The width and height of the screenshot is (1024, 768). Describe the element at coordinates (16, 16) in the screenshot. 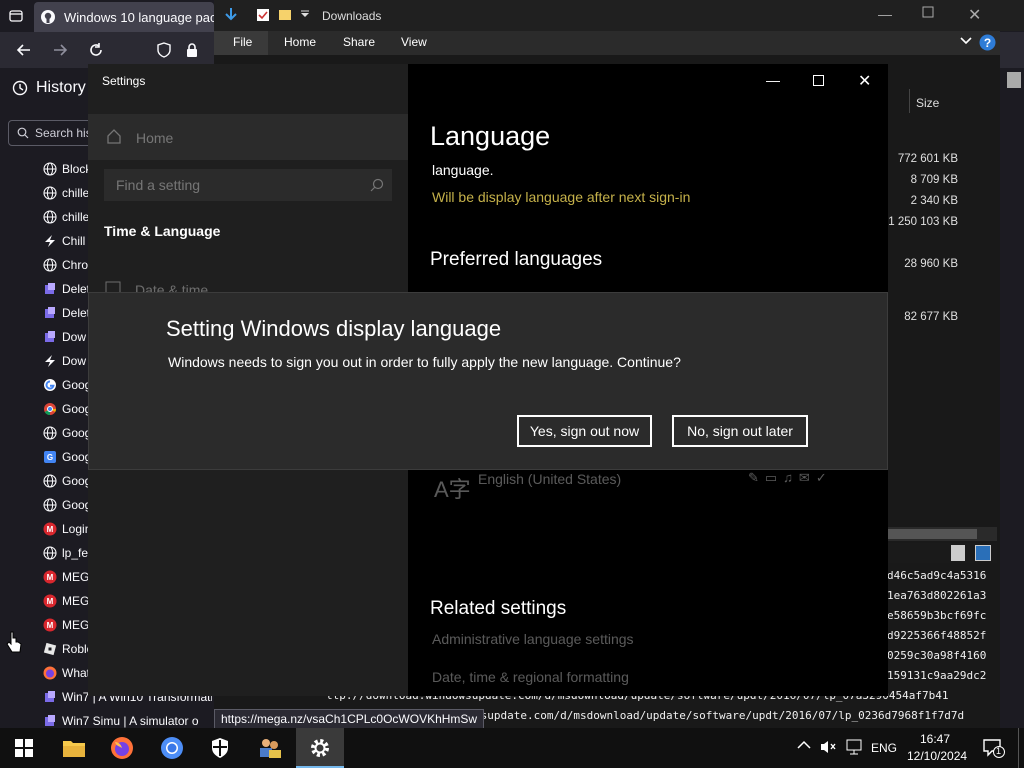

I see `tab-list-icon` at that location.